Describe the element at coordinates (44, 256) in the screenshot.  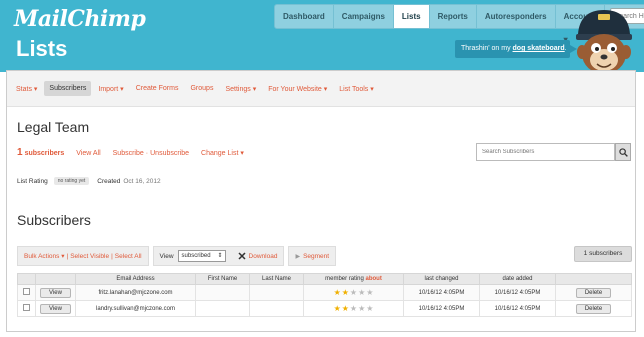
I see `bulk-actions-dropdown: Bulk Actions ▾` at that location.